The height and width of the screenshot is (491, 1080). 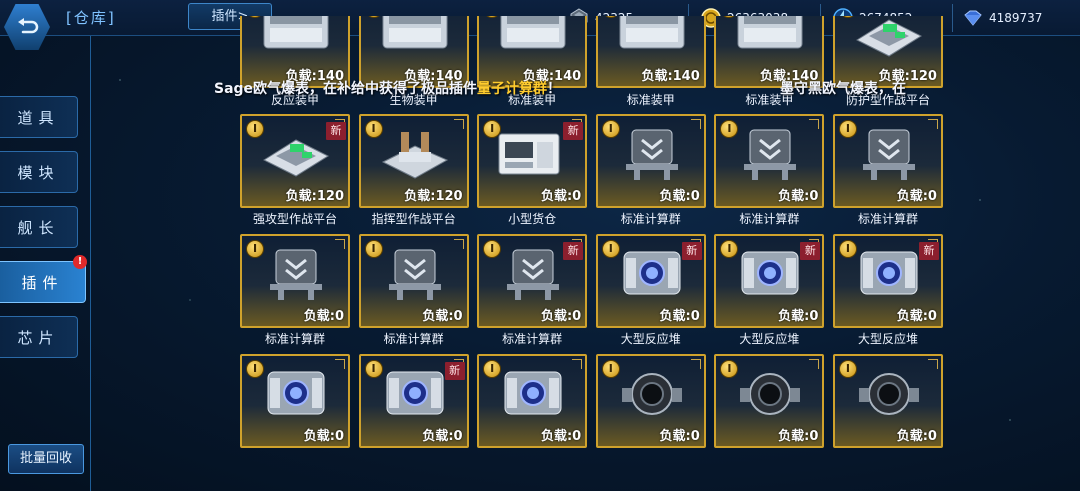 What do you see at coordinates (887, 65) in the screenshot?
I see `plugin-item: I负载:120防护型作战平台` at bounding box center [887, 65].